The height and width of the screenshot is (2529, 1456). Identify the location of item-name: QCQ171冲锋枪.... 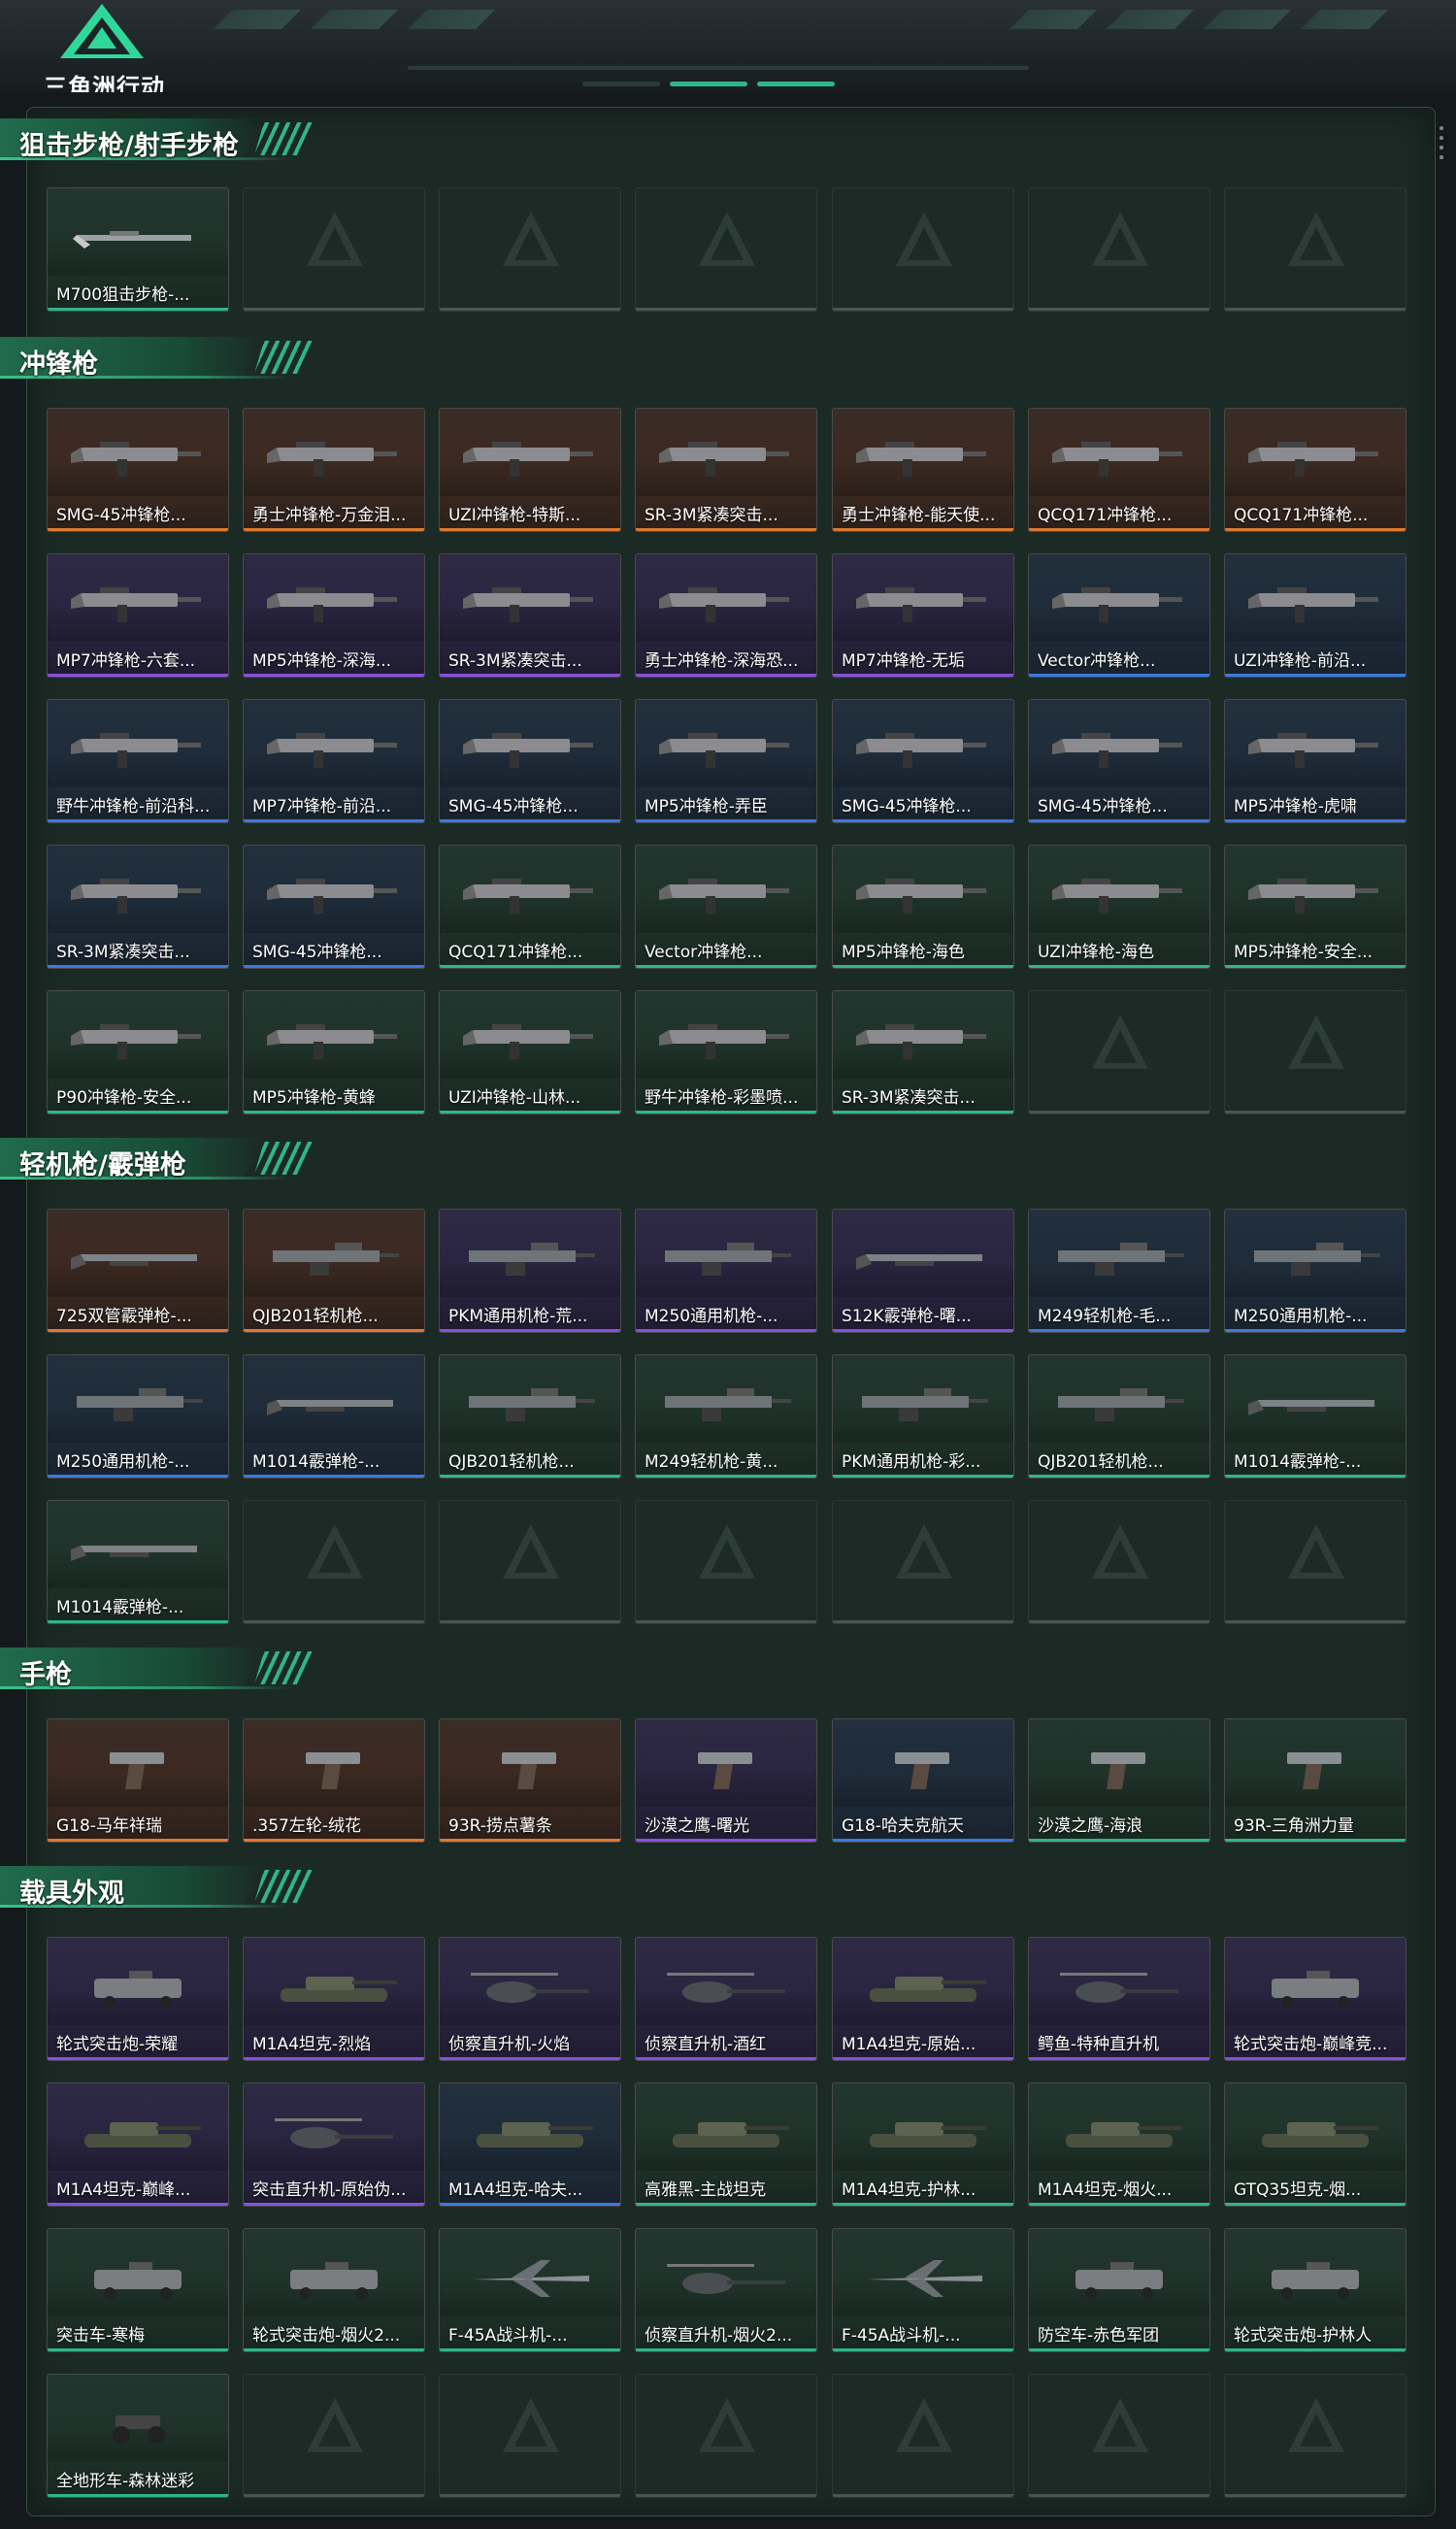
(1105, 516).